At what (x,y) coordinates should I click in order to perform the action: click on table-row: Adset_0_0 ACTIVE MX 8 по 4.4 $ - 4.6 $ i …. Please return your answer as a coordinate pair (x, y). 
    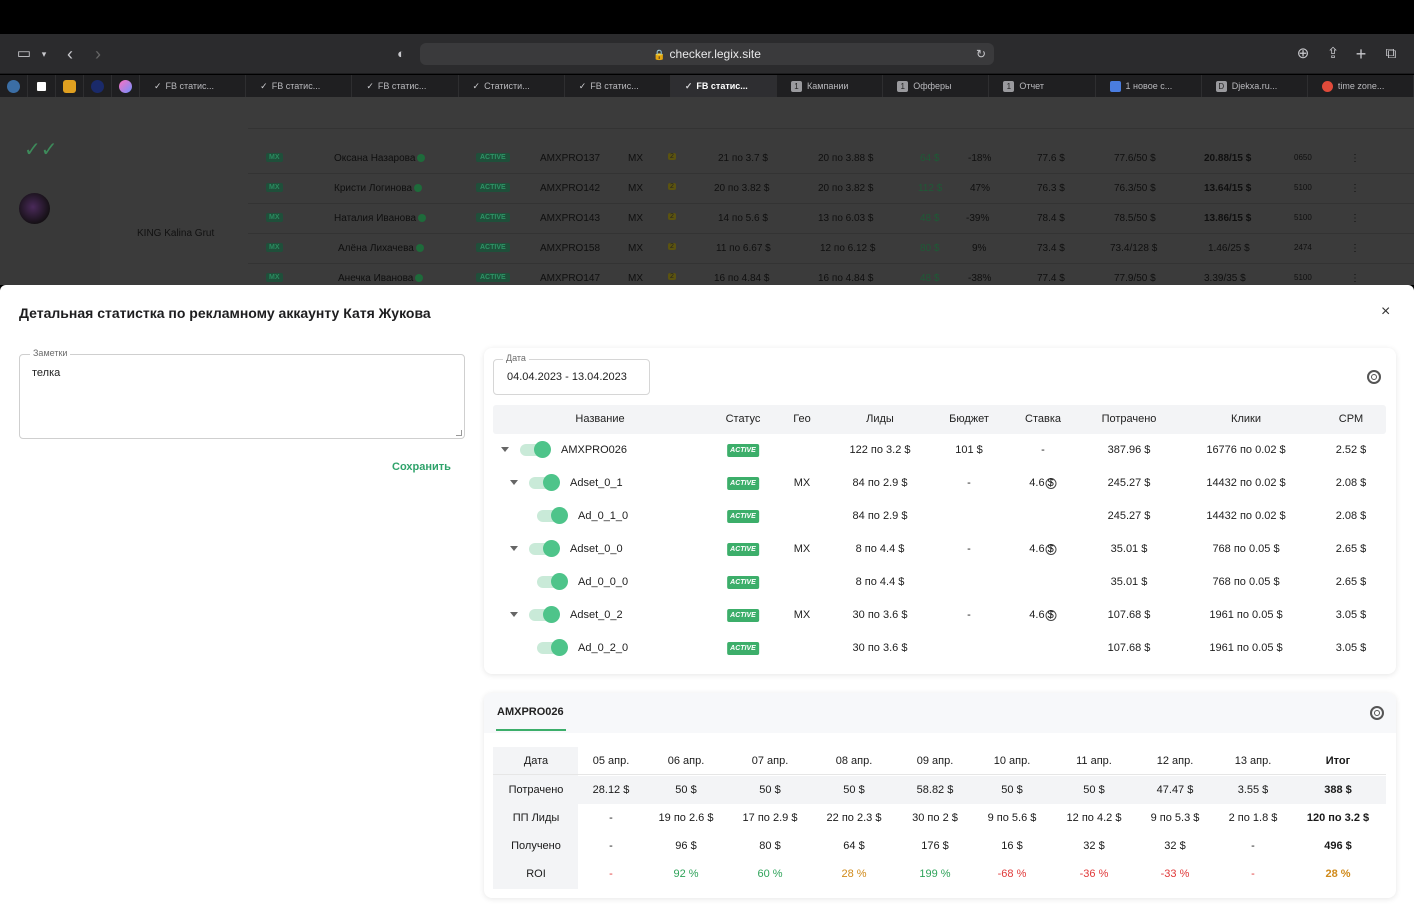
    Looking at the image, I should click on (939, 549).